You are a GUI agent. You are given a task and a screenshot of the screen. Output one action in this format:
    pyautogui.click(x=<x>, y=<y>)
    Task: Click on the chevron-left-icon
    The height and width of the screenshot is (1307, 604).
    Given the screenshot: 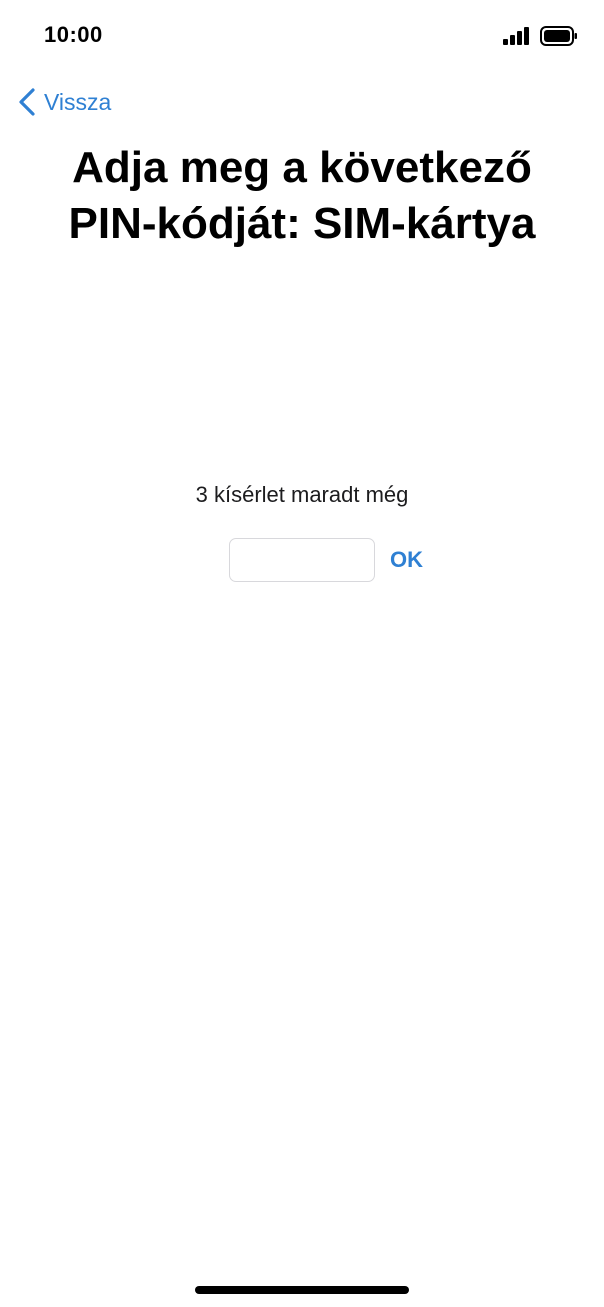 What is the action you would take?
    pyautogui.click(x=27, y=102)
    